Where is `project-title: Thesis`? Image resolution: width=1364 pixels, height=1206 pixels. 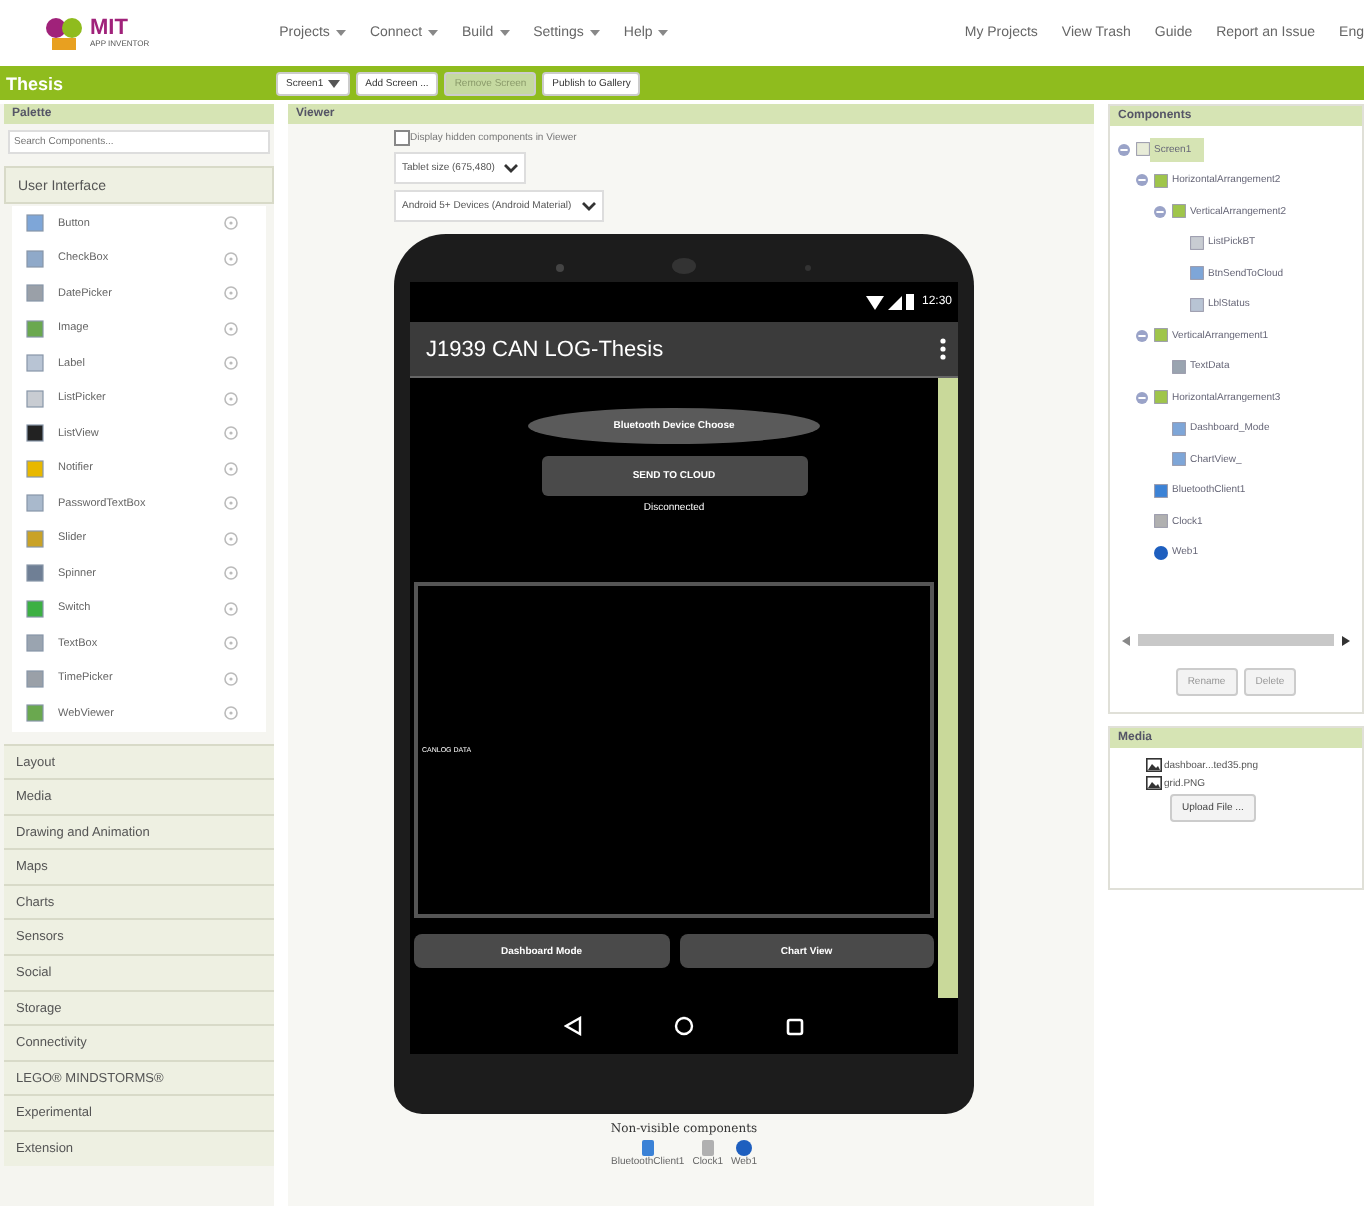
project-title: Thesis is located at coordinates (35, 83).